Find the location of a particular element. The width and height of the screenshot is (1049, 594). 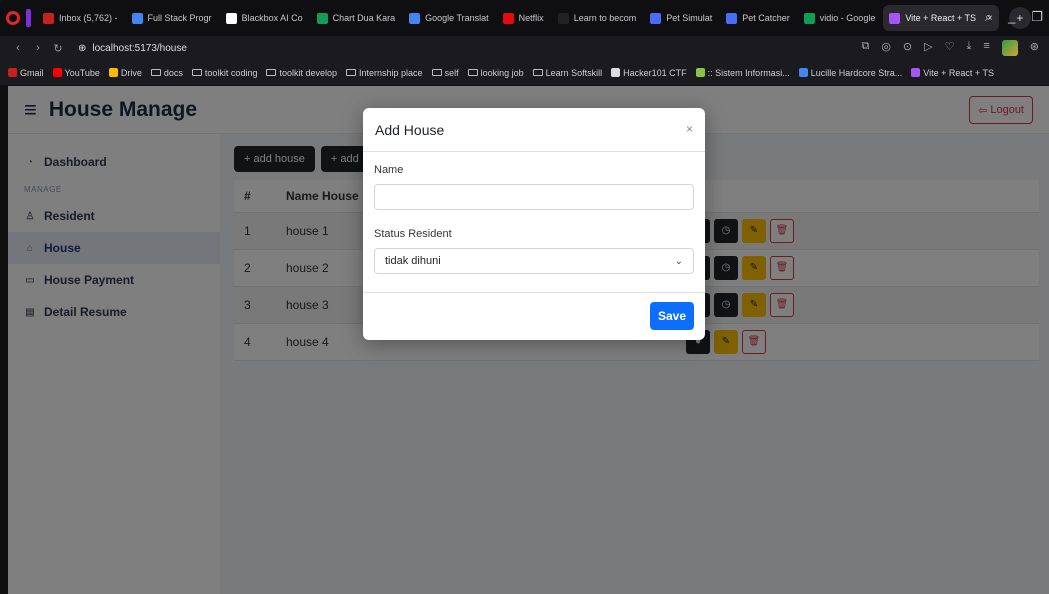

back-icon: ‹ is located at coordinates (18, 48).